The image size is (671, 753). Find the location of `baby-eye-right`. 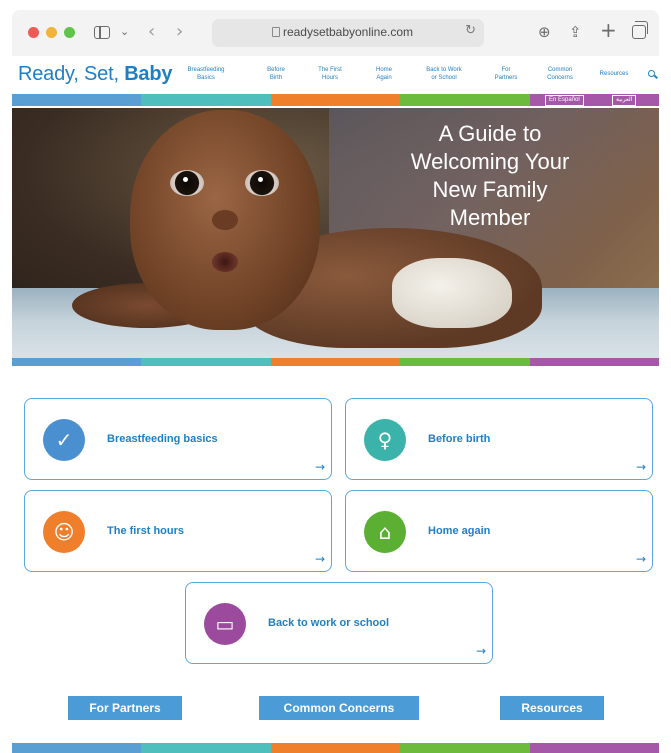

baby-eye-right is located at coordinates (262, 183).